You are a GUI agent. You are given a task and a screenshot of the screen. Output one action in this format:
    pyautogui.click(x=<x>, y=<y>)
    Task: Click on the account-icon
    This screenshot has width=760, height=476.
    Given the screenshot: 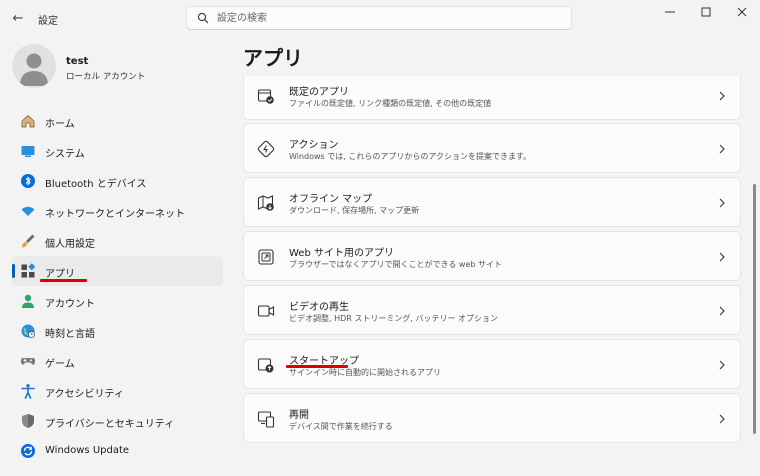 What is the action you would take?
    pyautogui.click(x=28, y=301)
    